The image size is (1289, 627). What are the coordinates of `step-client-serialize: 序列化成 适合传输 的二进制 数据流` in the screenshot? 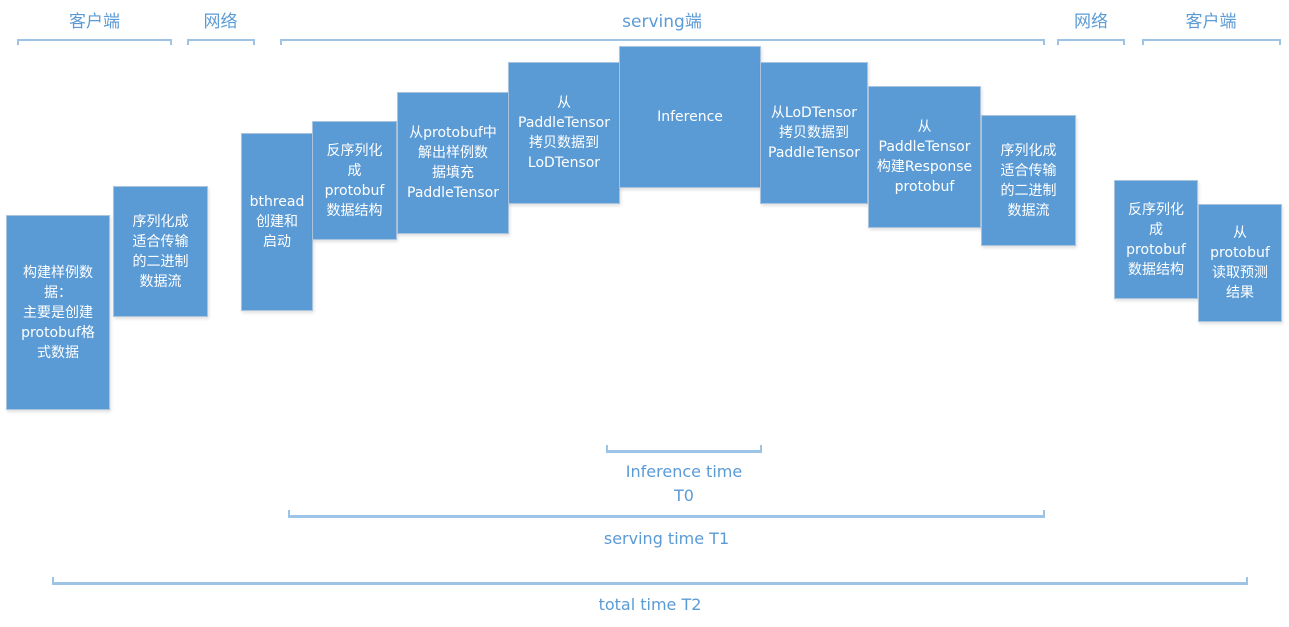 It's located at (160, 251).